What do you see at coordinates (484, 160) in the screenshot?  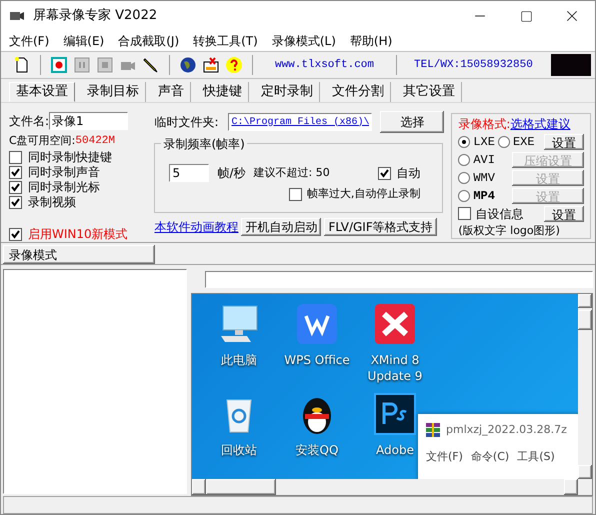 I see `format-label: AVI` at bounding box center [484, 160].